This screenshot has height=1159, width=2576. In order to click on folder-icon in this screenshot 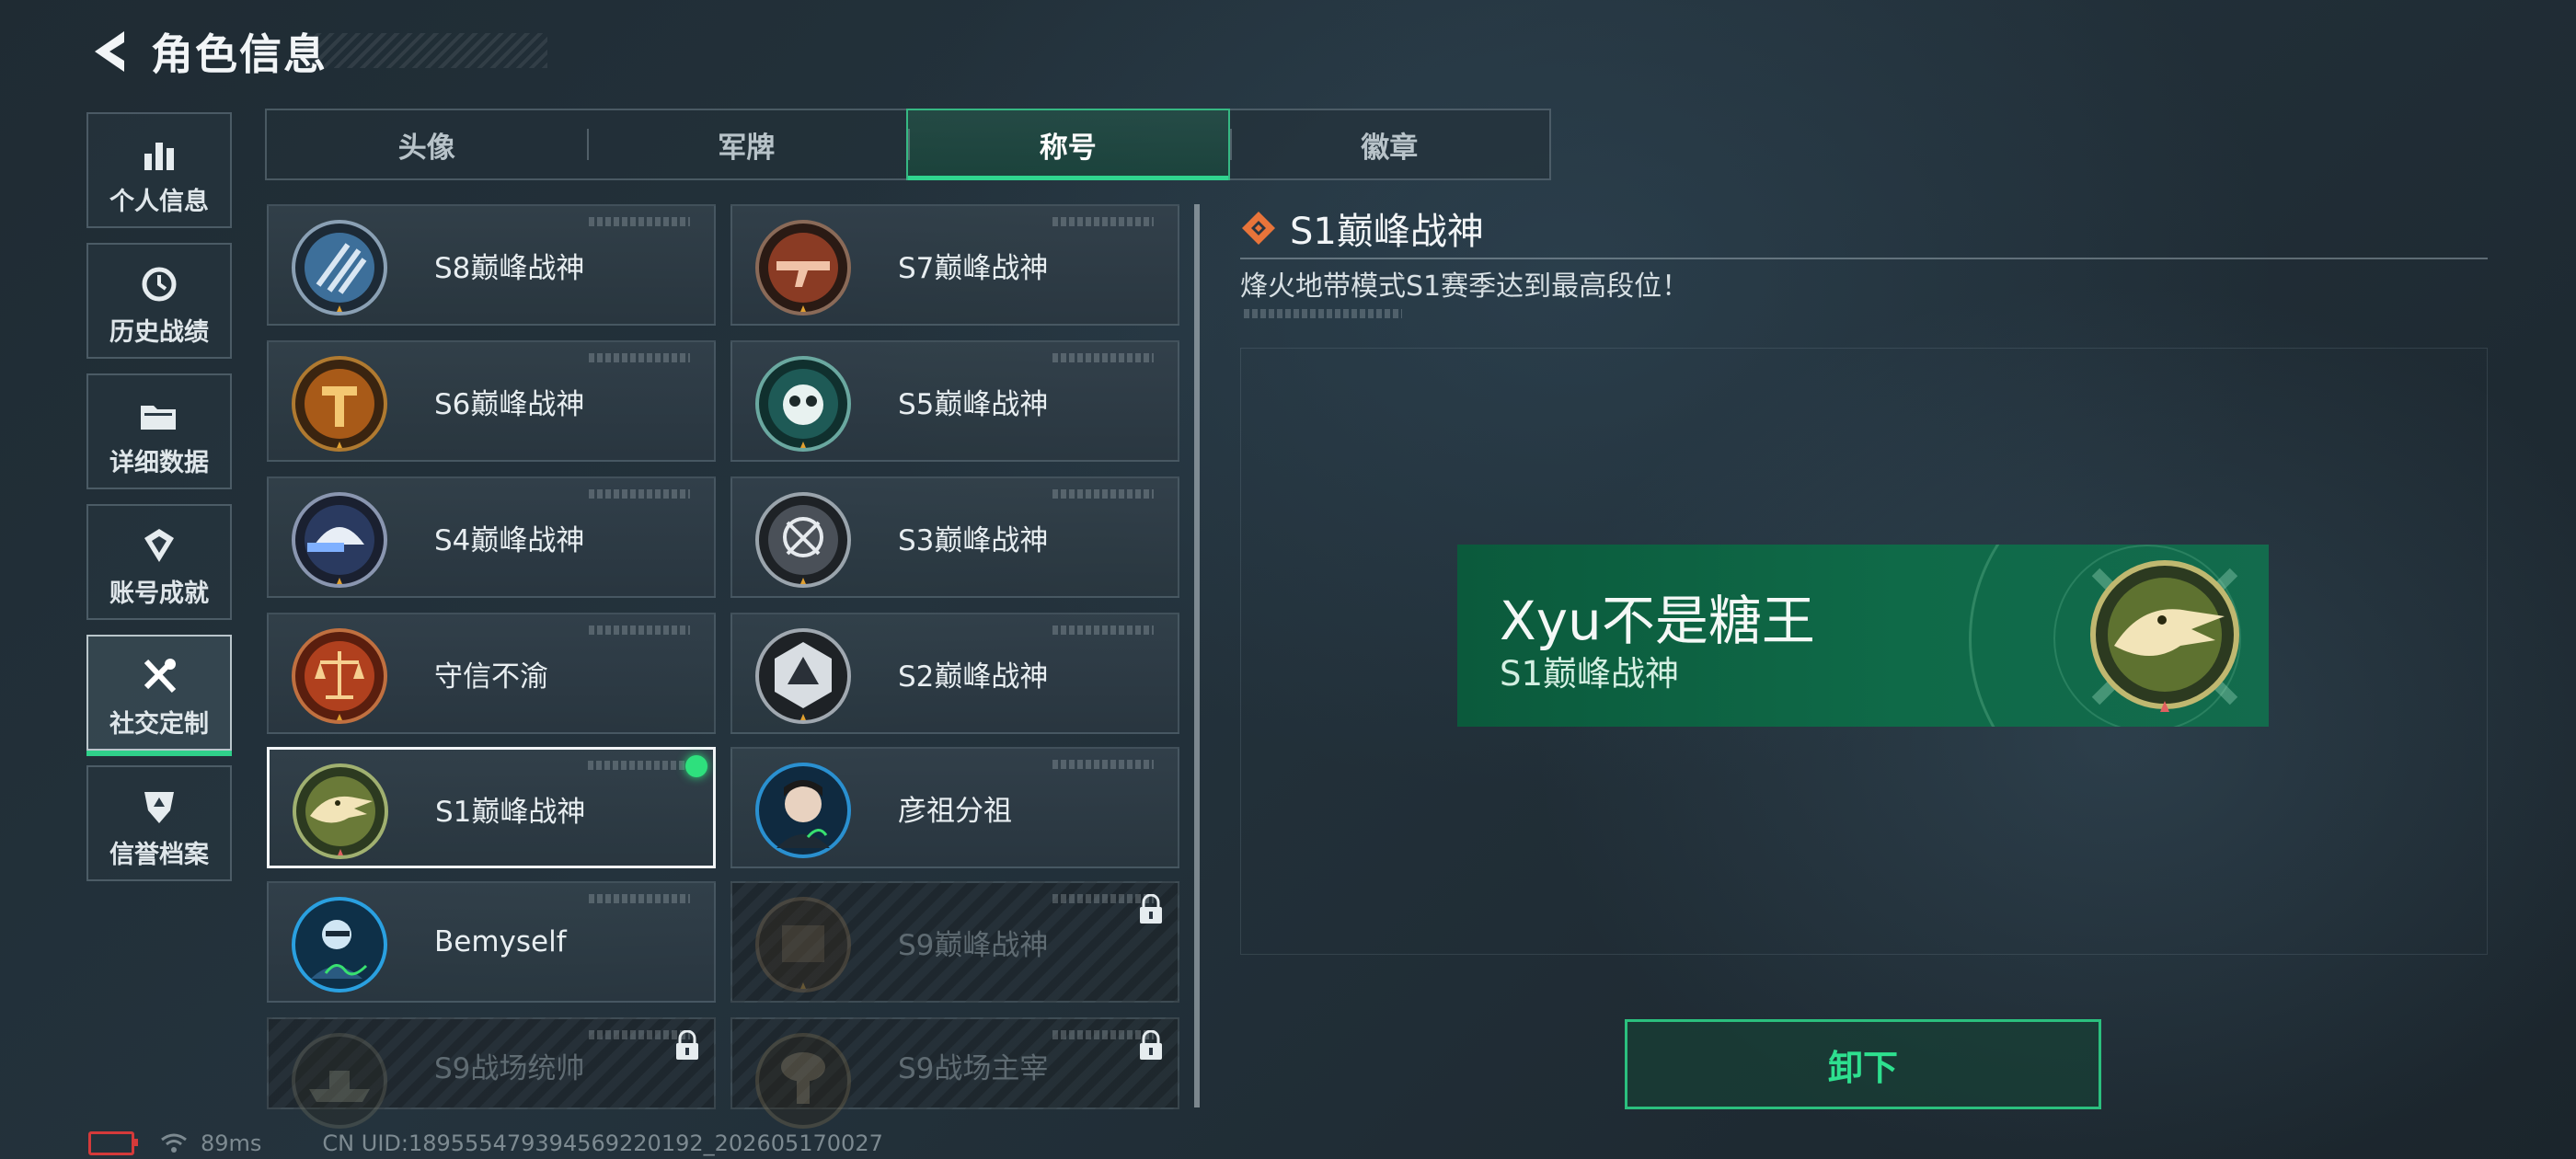, I will do `click(159, 410)`.